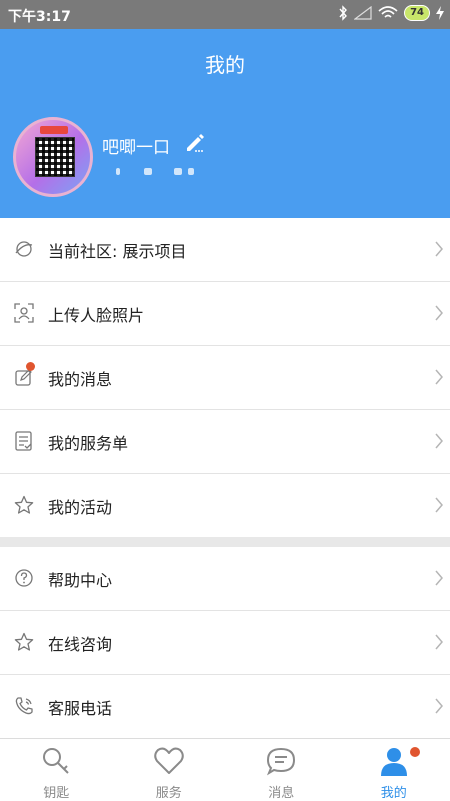  I want to click on menu-label: 在线咨询, so click(80, 643).